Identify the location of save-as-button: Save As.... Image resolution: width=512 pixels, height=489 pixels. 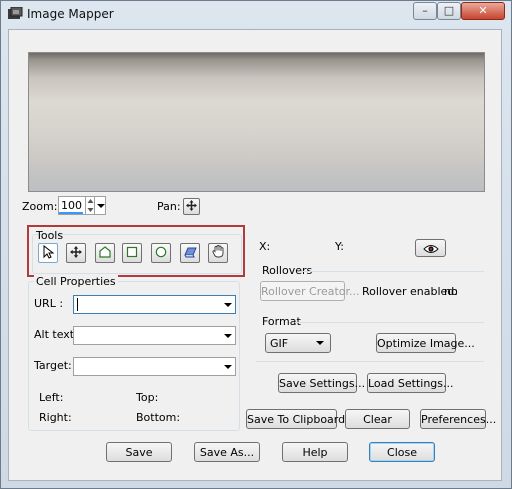
(227, 452).